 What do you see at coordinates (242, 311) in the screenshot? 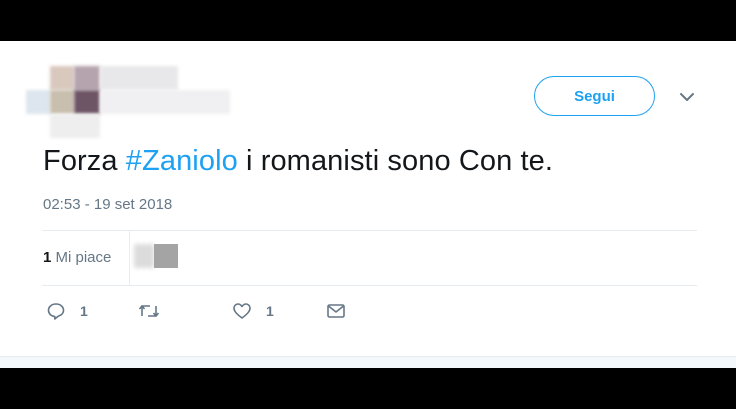
I see `heart-icon` at bounding box center [242, 311].